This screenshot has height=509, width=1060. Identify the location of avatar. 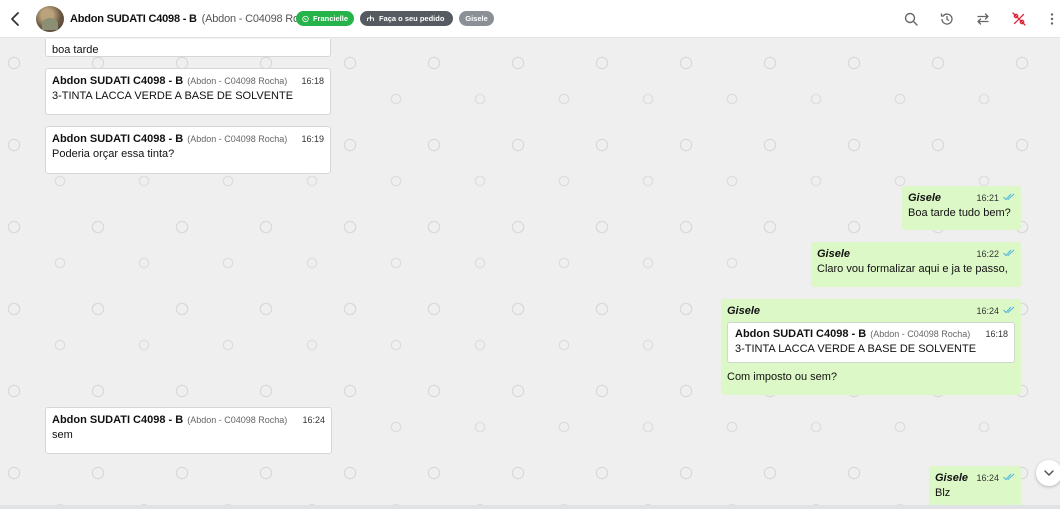
(50, 19).